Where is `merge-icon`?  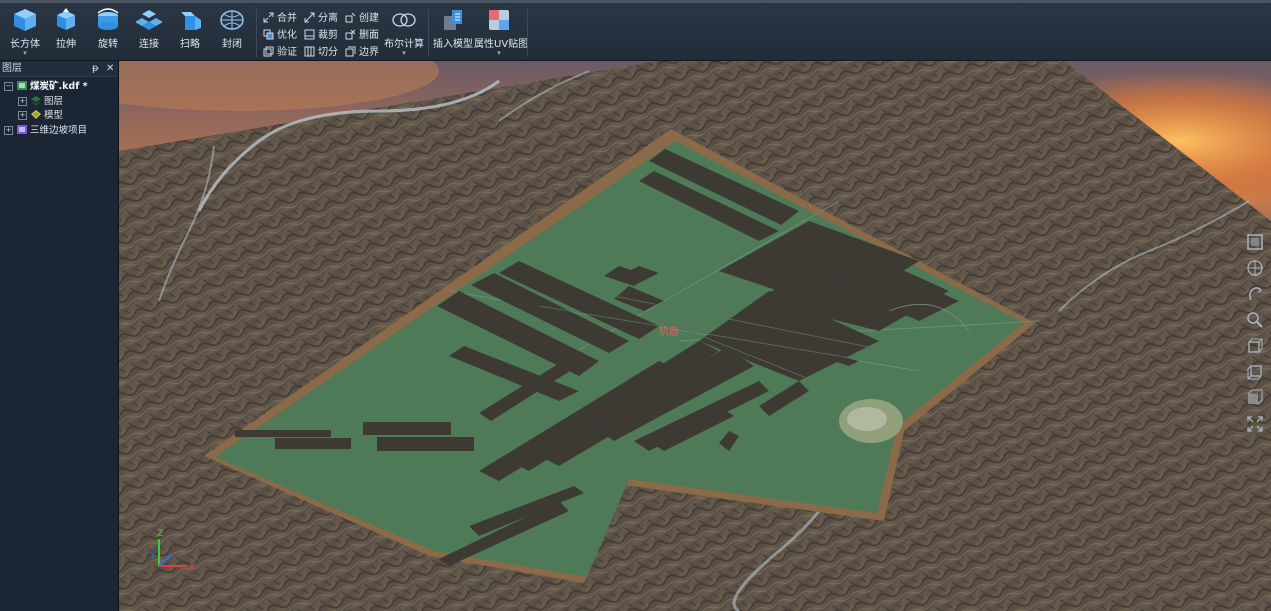
merge-icon is located at coordinates (268, 17).